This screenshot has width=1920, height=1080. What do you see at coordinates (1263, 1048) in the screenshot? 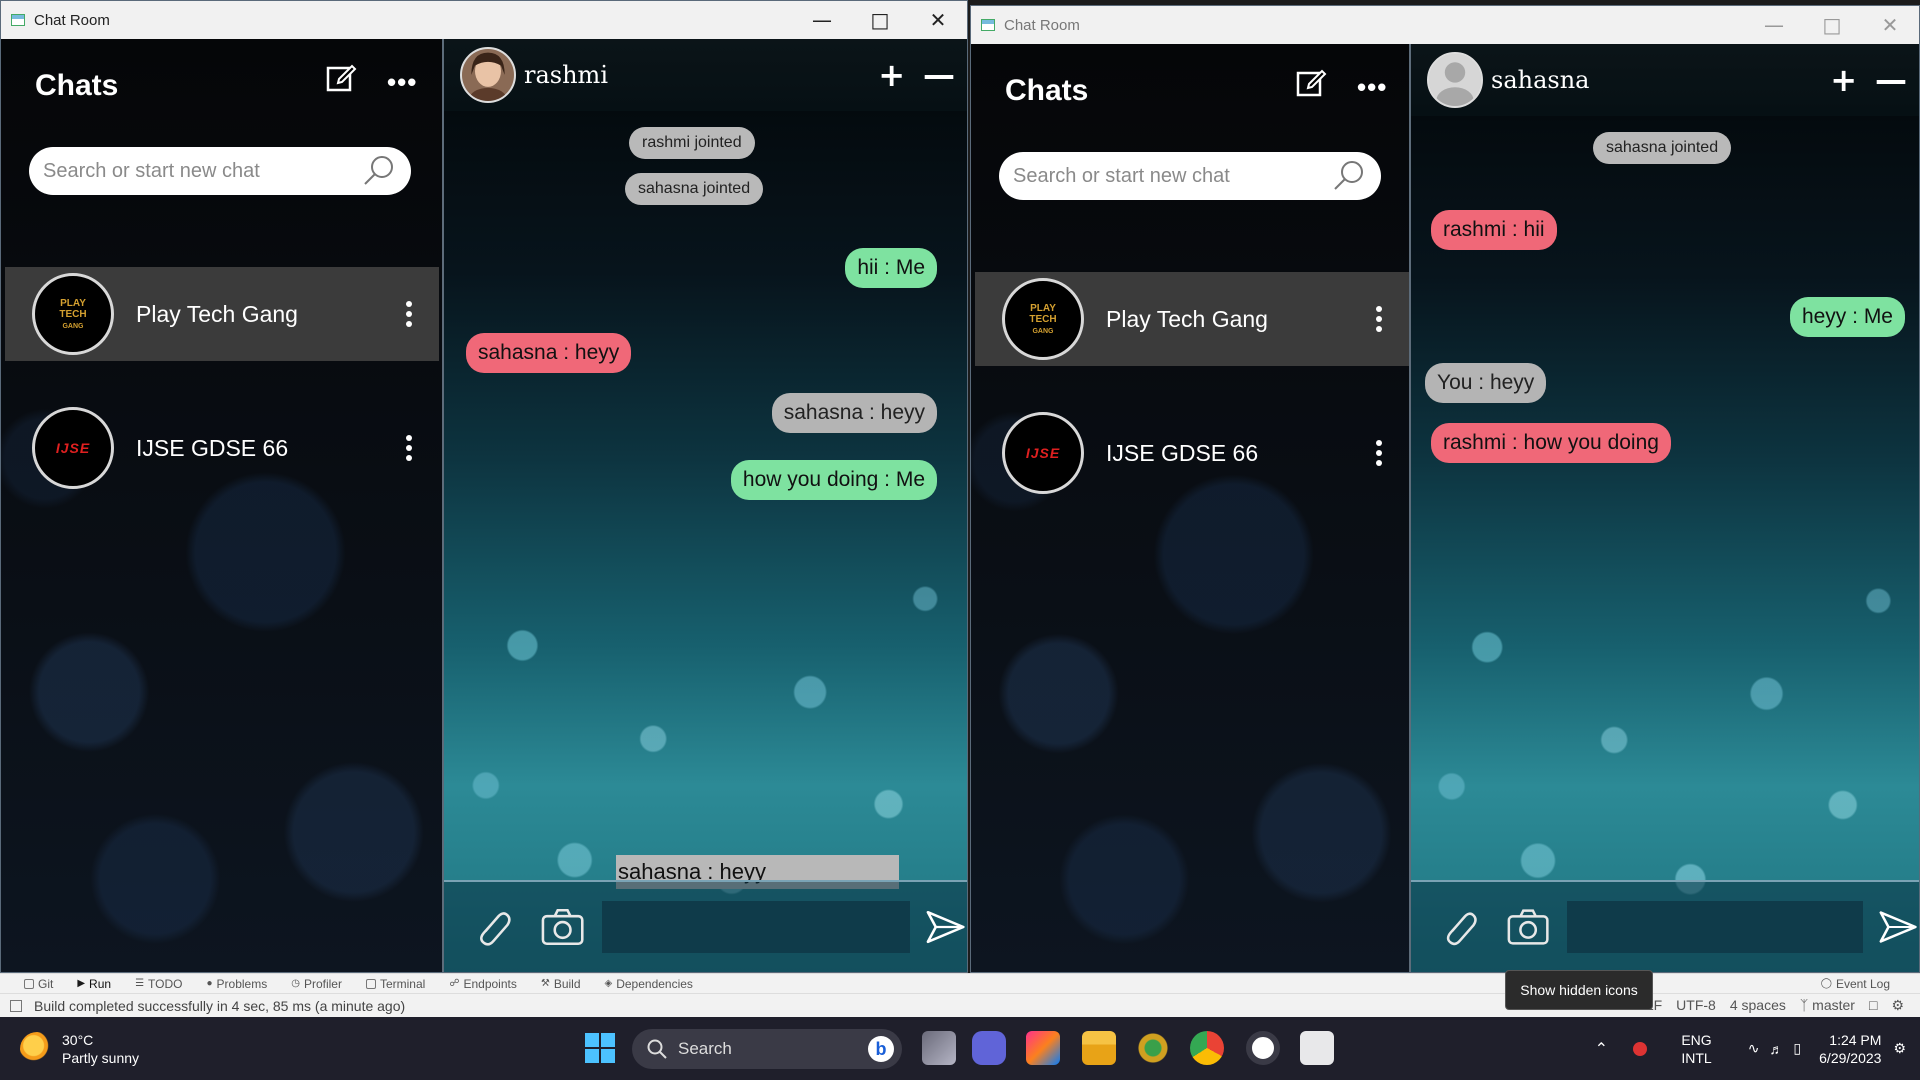
I see `media-player-icon` at bounding box center [1263, 1048].